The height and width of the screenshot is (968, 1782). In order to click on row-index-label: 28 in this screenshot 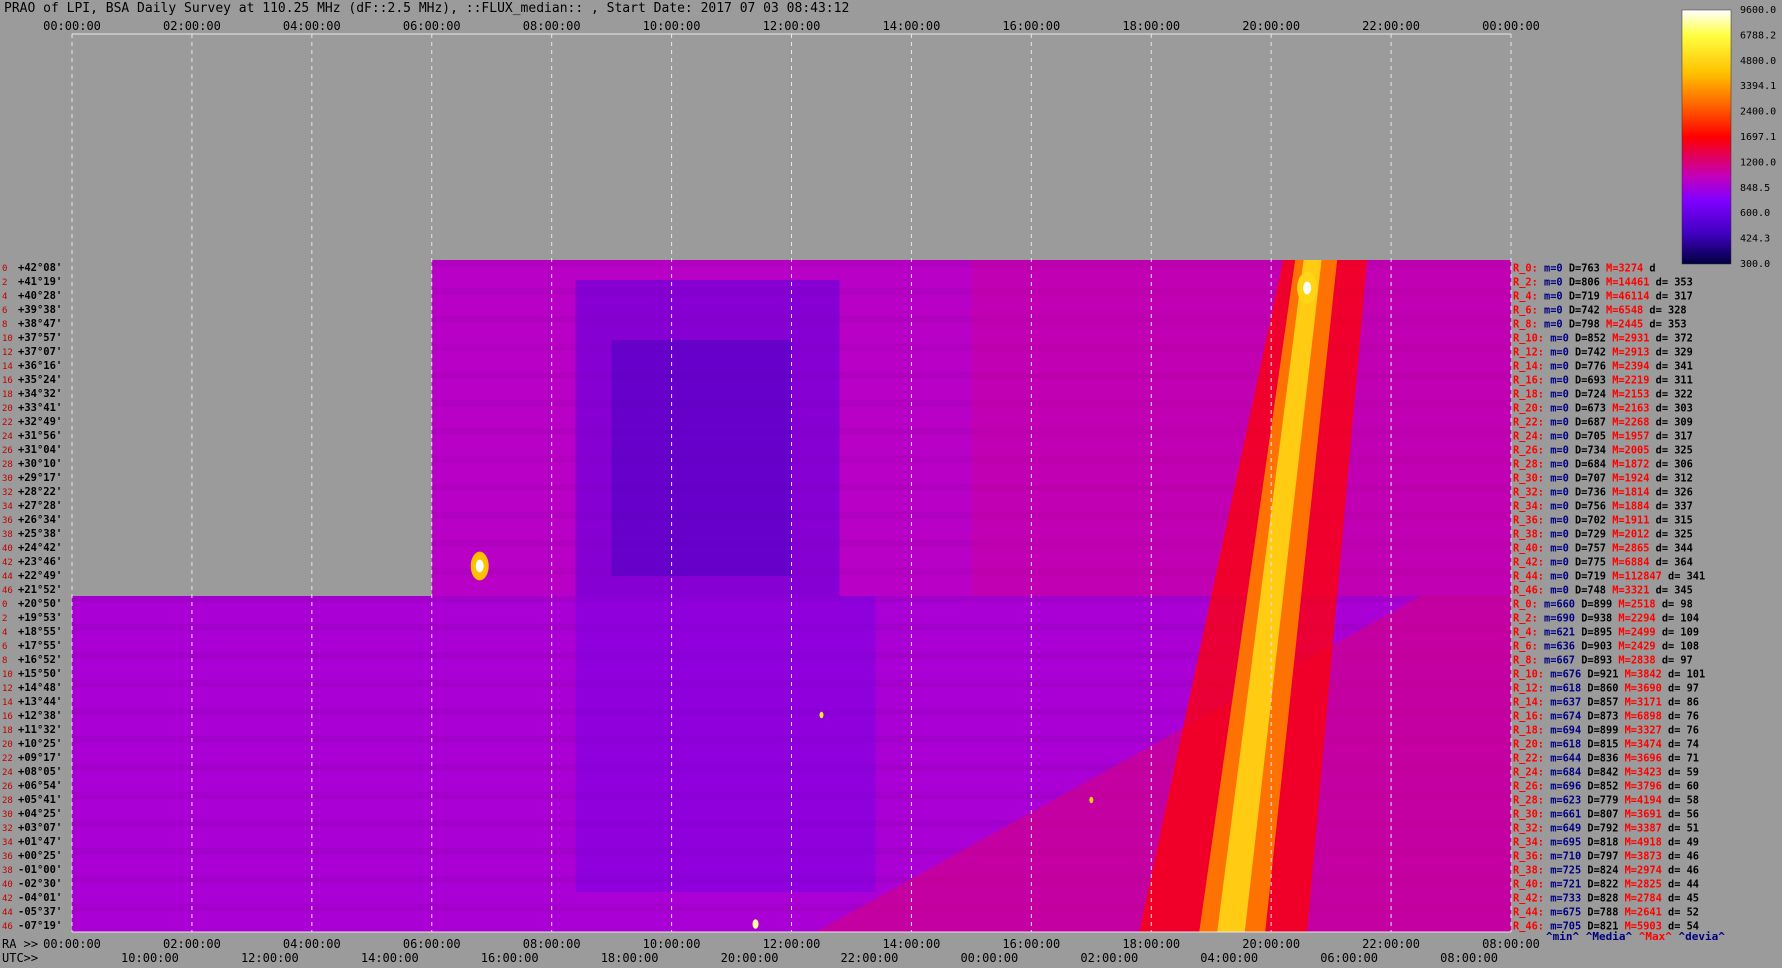, I will do `click(7, 801)`.